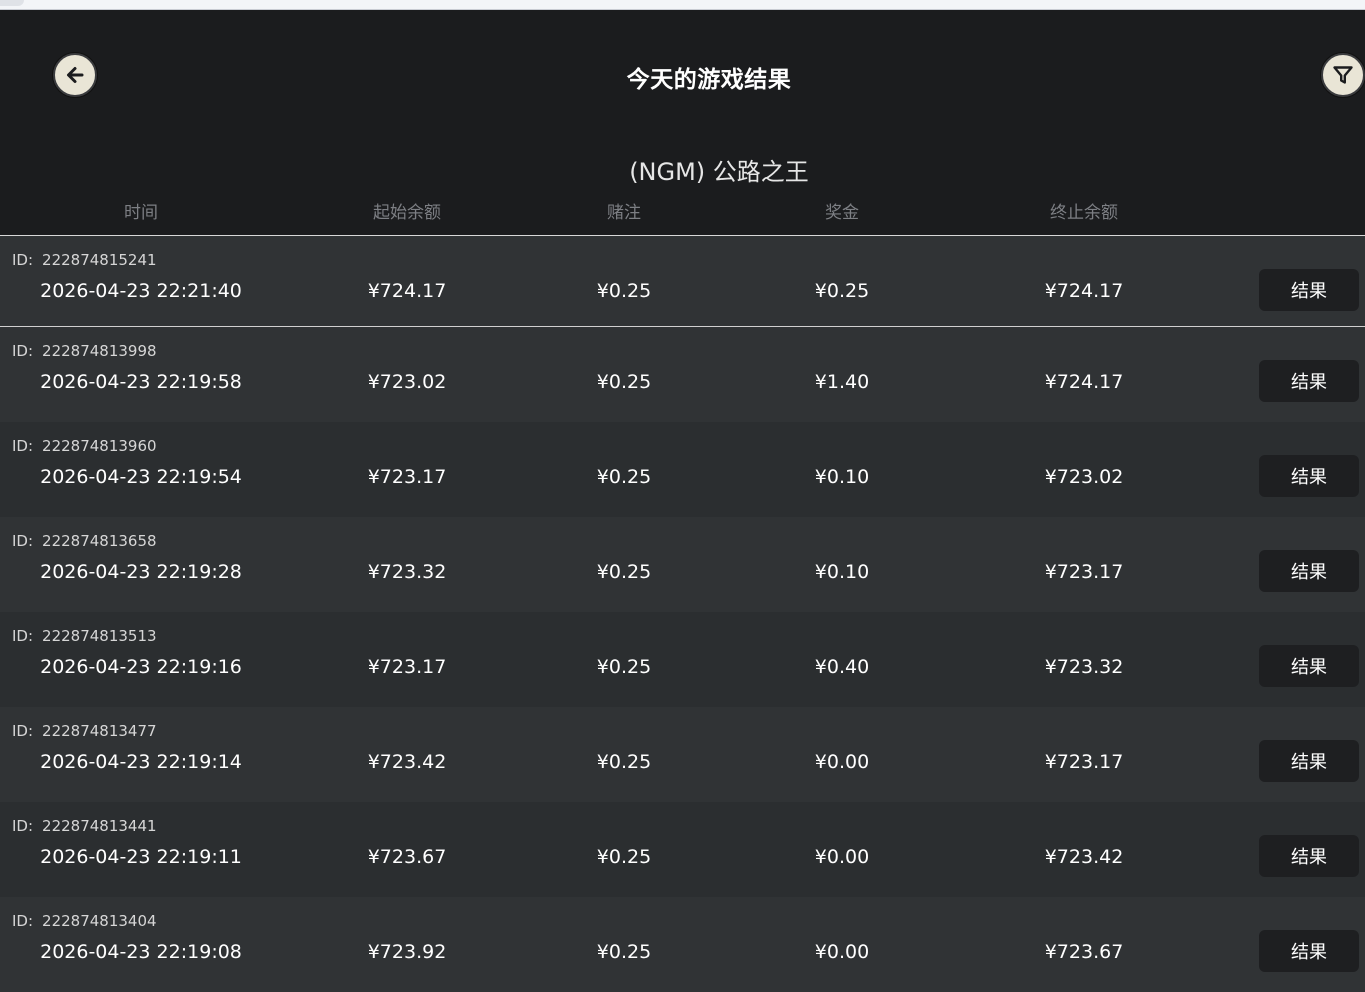  Describe the element at coordinates (407, 213) in the screenshot. I see `column-header-start-balance: 起始余额` at that location.